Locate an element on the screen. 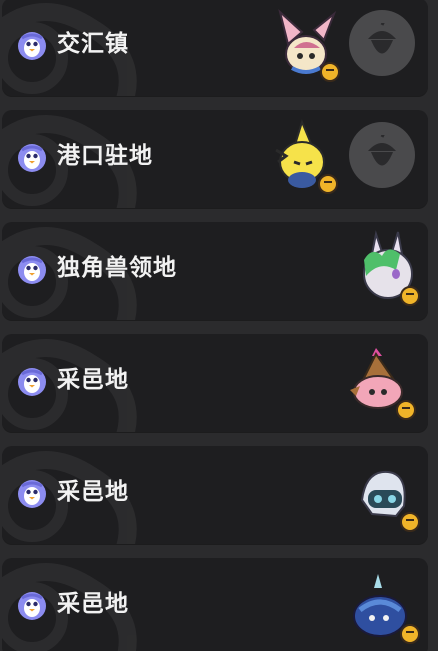 Image resolution: width=438 pixels, height=651 pixels. location-name: 港口驻地 is located at coordinates (105, 156).